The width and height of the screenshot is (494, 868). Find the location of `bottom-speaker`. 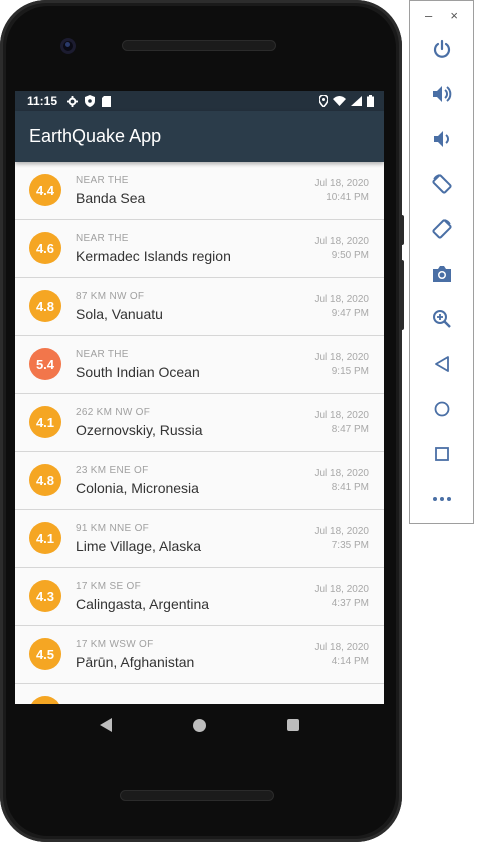

bottom-speaker is located at coordinates (197, 795).